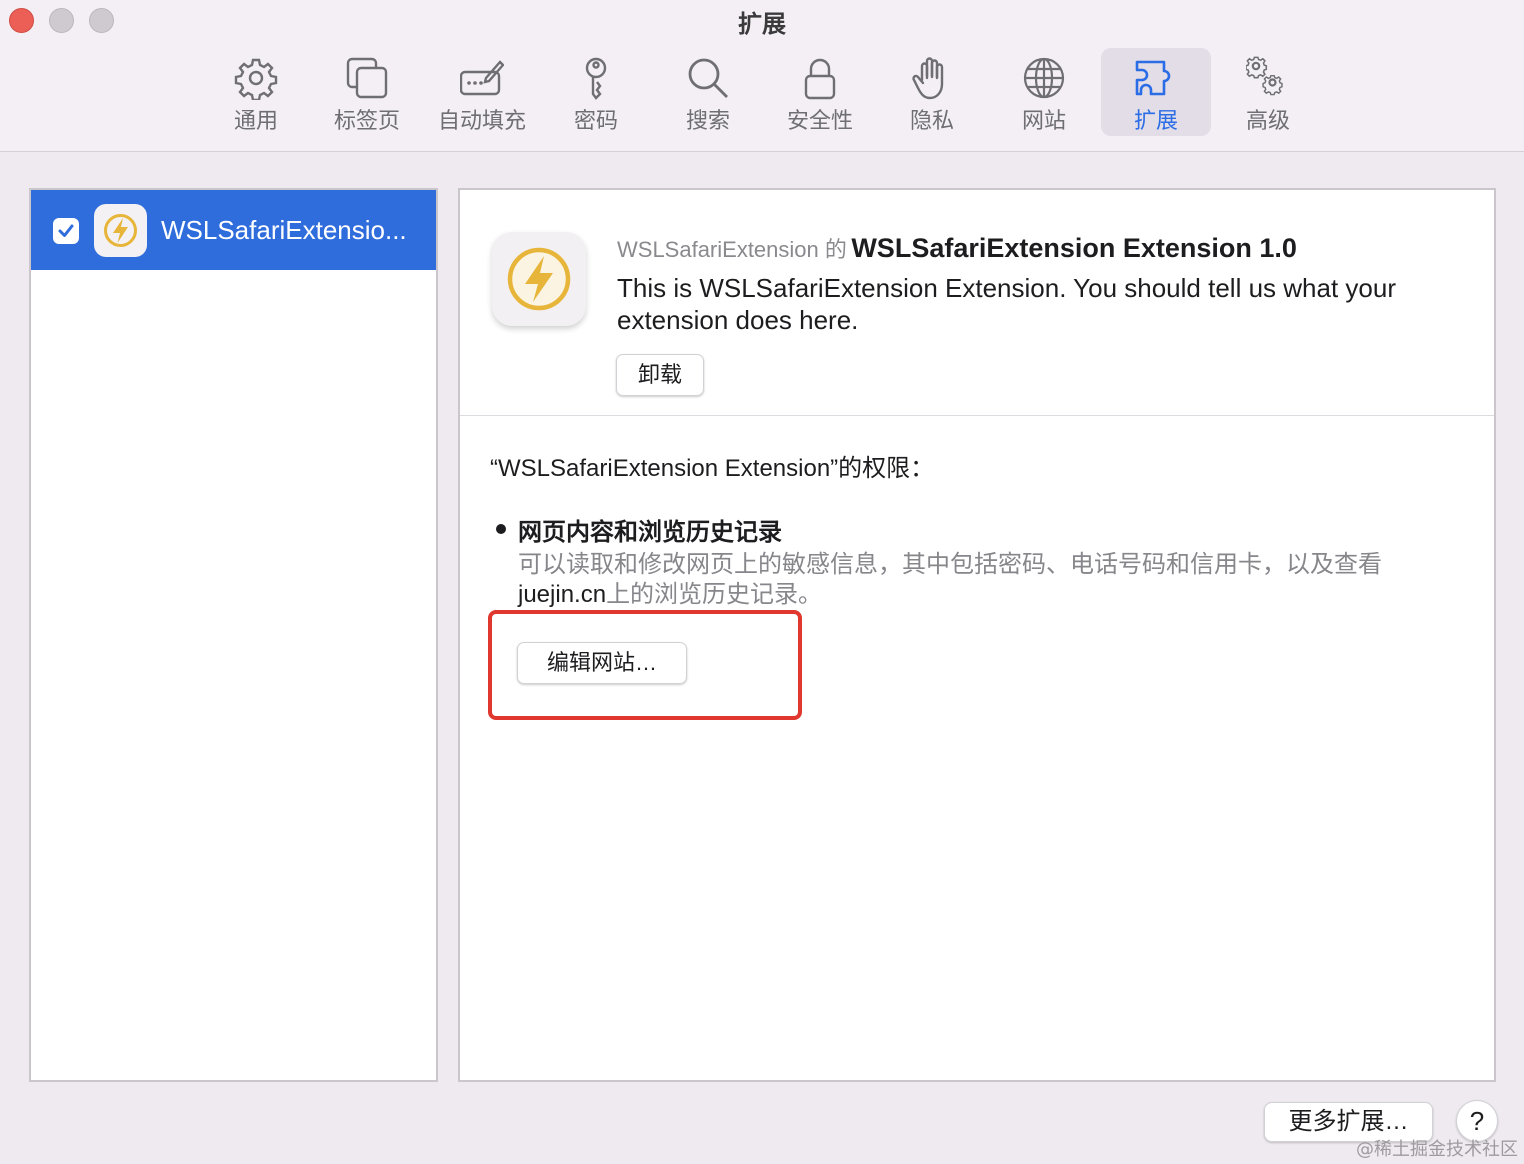  What do you see at coordinates (950, 564) in the screenshot?
I see `permission-desc-prefix: 可以读取和修改网页上的敏感信息，其中包括密码、电话号码和信用卡，以及查看` at bounding box center [950, 564].